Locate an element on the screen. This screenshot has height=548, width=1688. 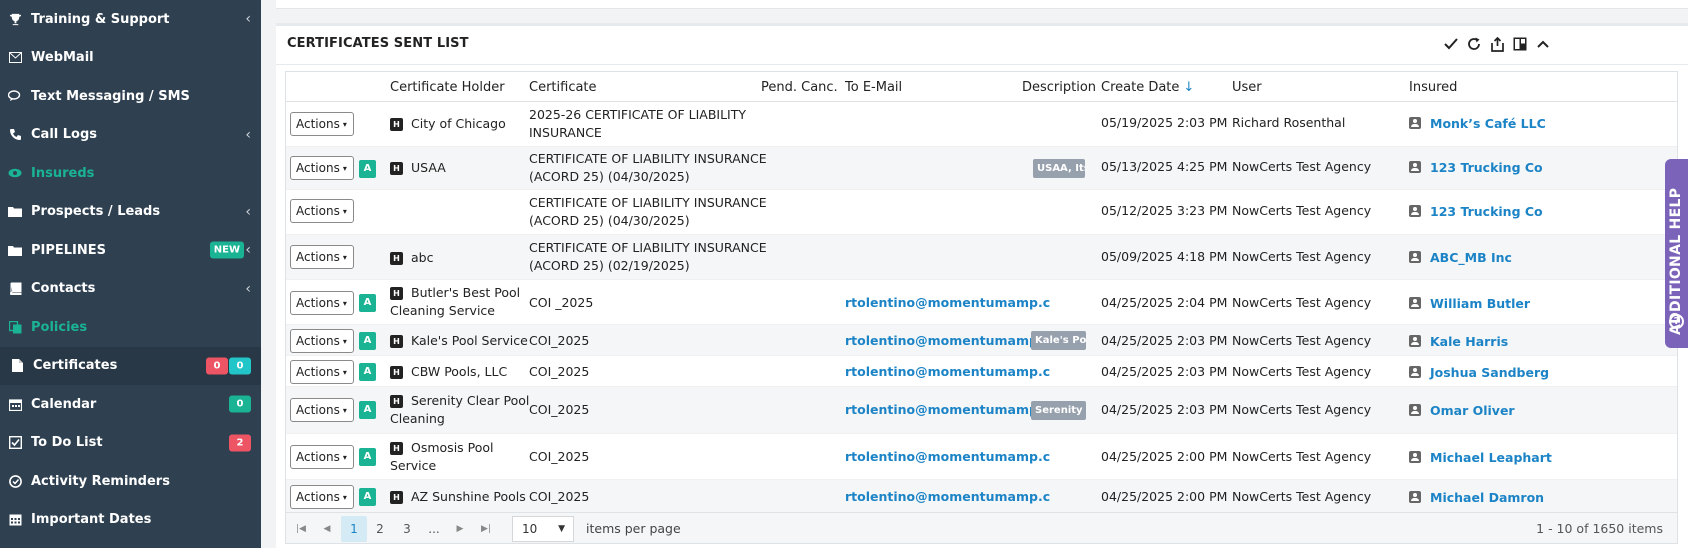
sidebar-item-prospects-leads: Prospects / Leads ‹ is located at coordinates (130, 212).